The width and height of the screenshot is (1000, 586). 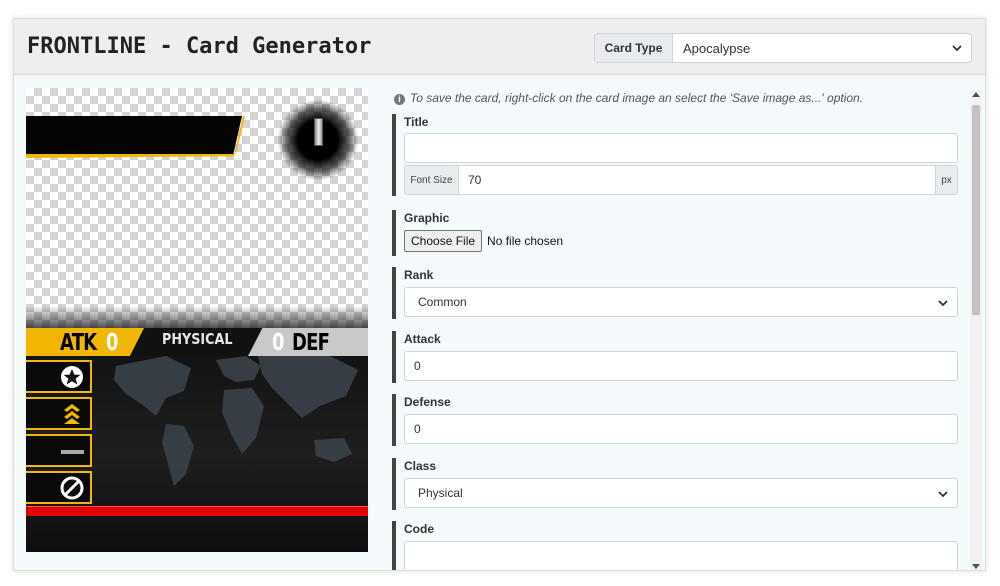 I want to click on star-badge-icon, so click(x=72, y=377).